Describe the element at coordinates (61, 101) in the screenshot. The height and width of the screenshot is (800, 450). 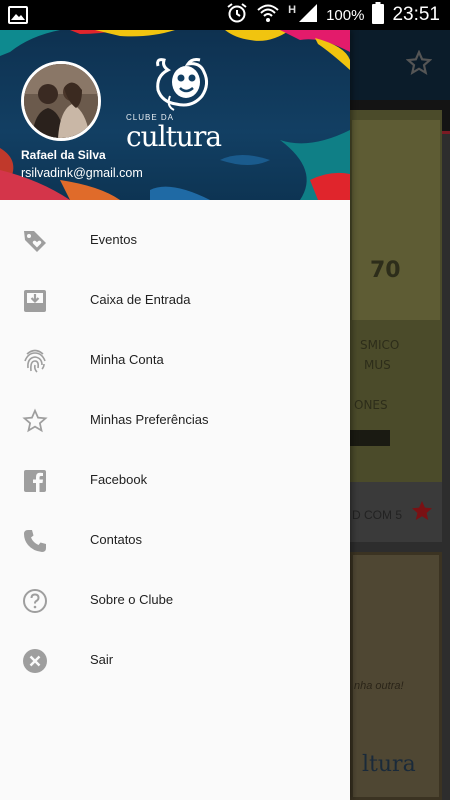
I see `user-avatar` at that location.